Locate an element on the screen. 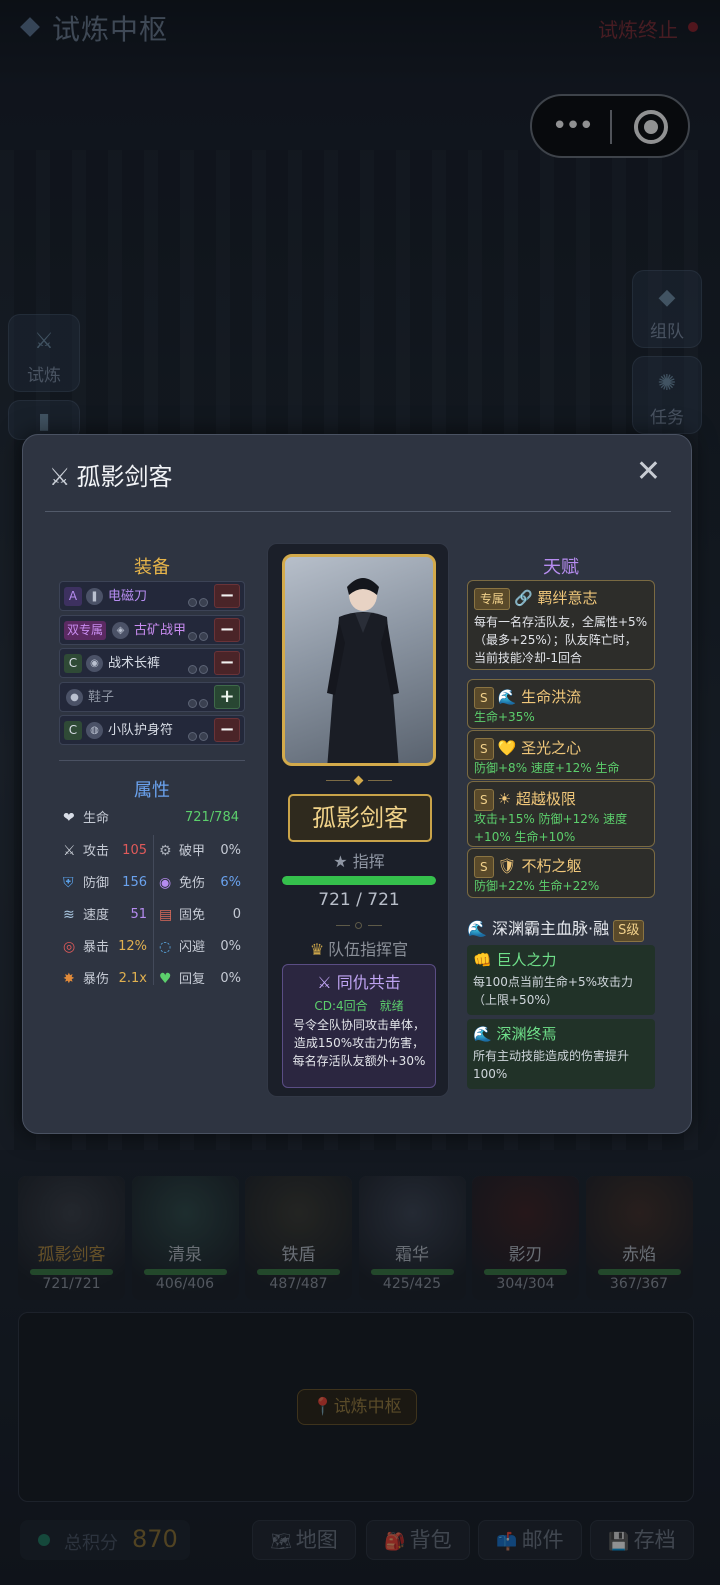 The image size is (720, 1585). equipment-row: 双专属 ◈ 古矿战甲 − is located at coordinates (152, 629).